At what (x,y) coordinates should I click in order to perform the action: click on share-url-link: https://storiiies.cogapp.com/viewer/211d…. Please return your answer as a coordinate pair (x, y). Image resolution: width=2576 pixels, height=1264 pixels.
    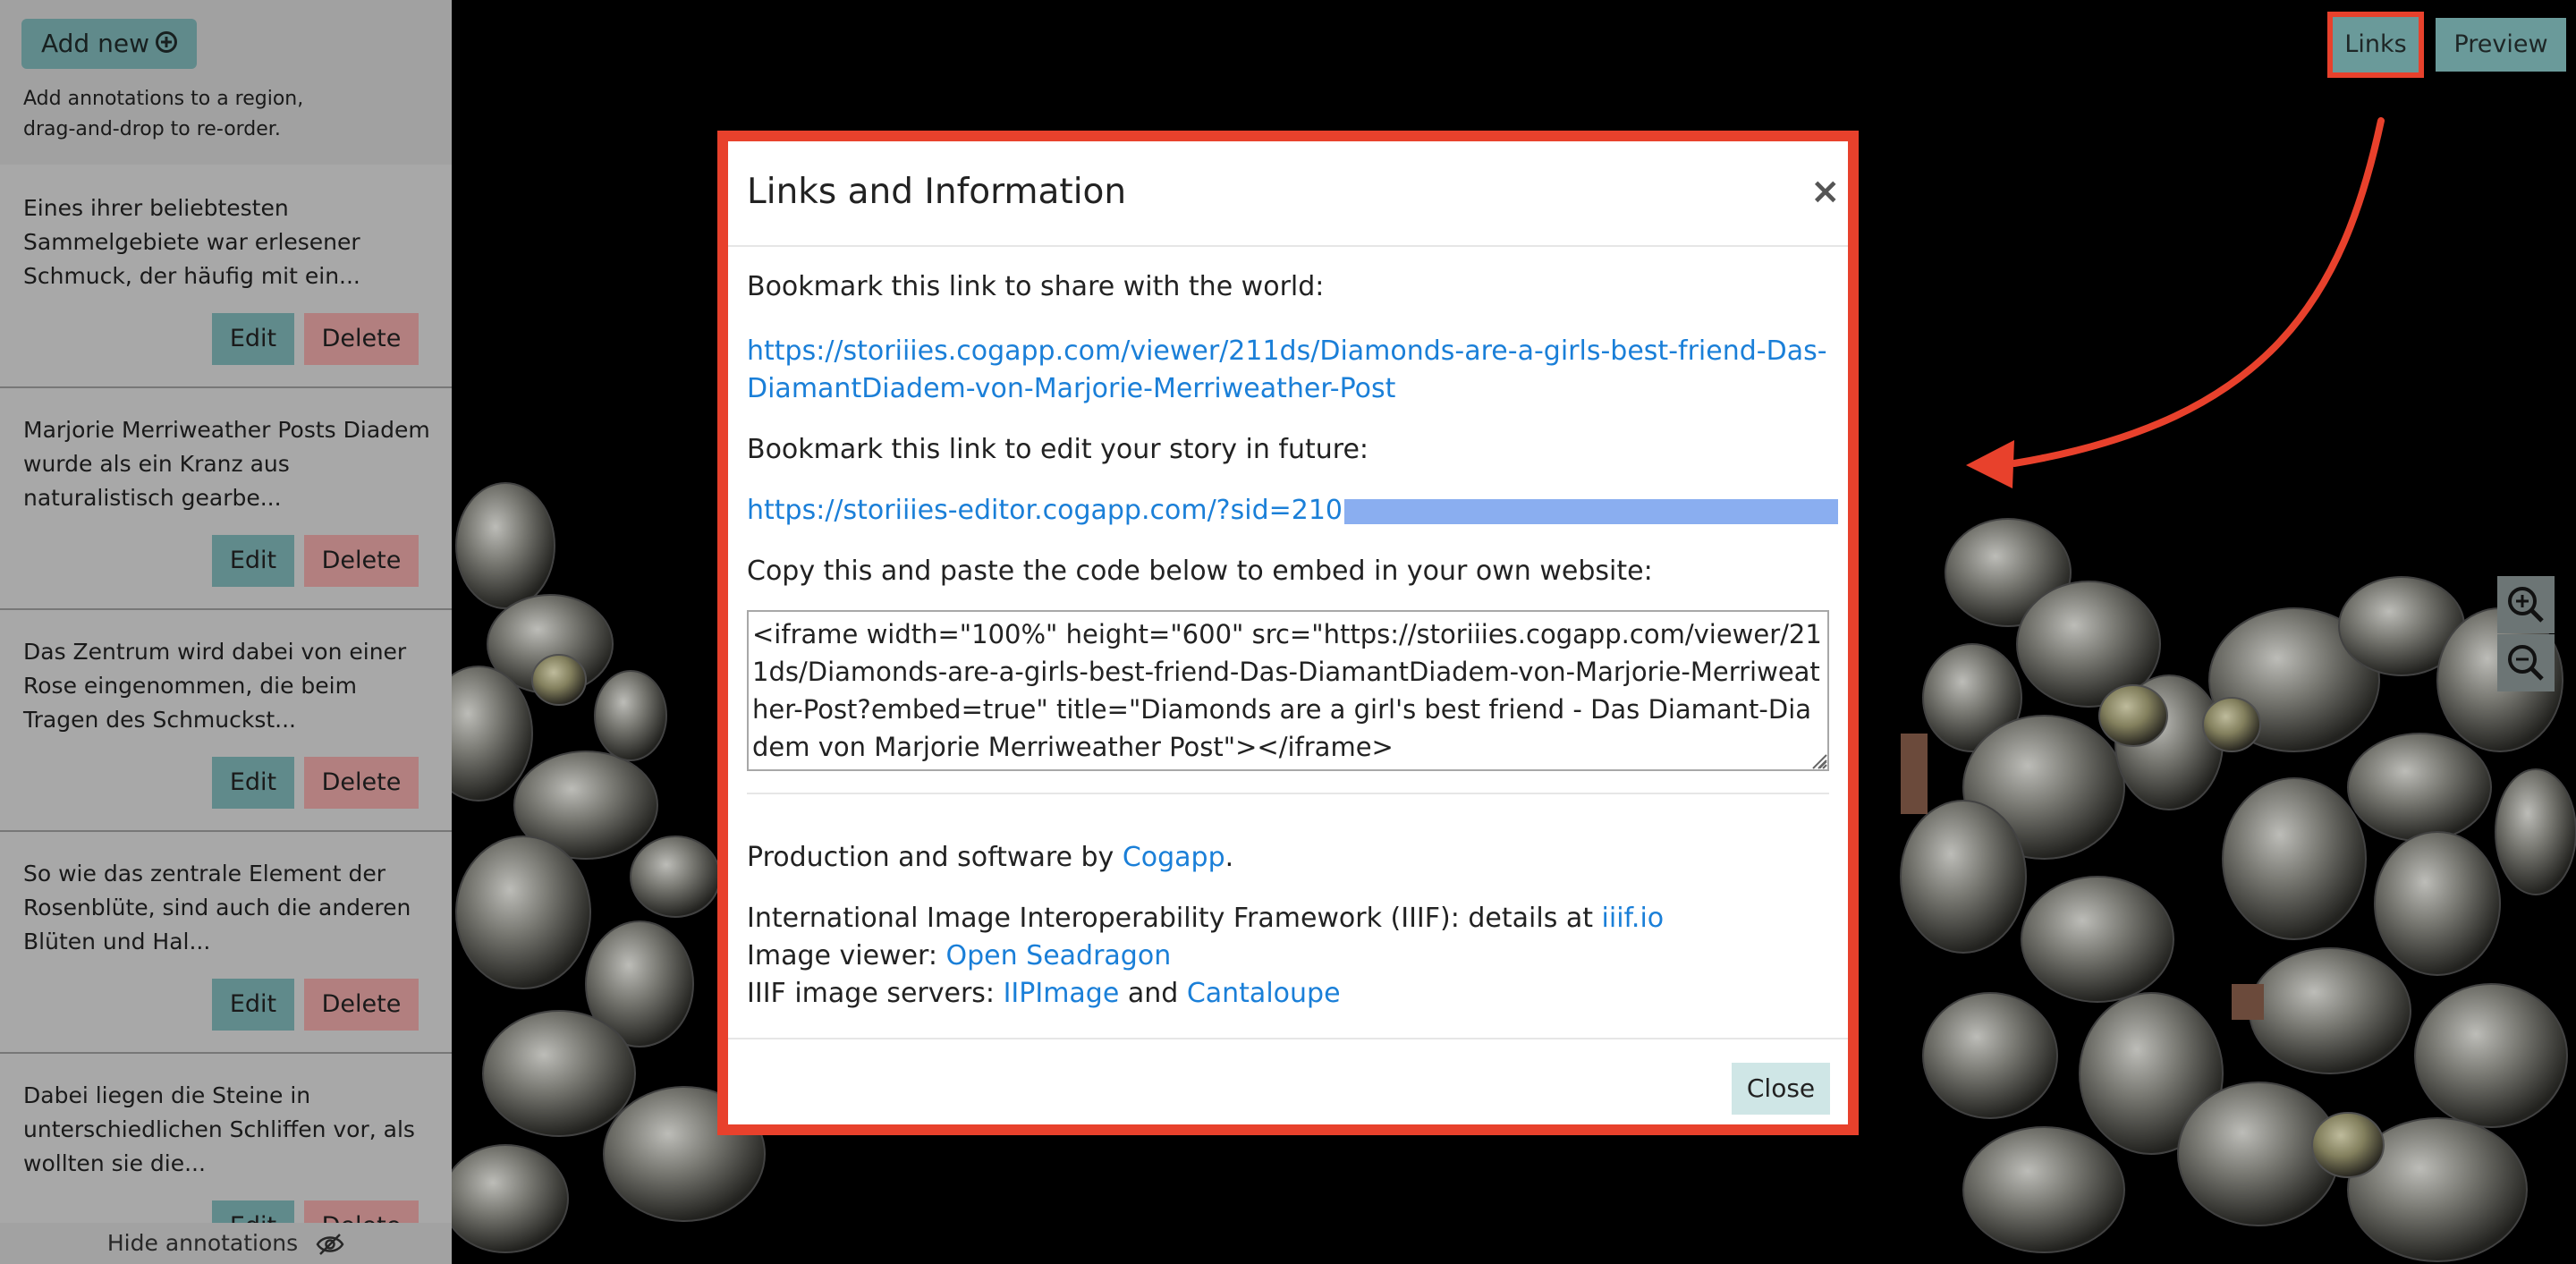
    Looking at the image, I should click on (1288, 370).